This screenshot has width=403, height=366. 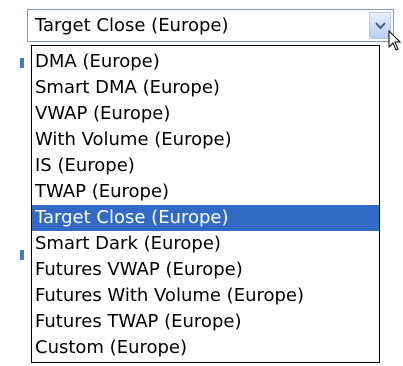 What do you see at coordinates (205, 192) in the screenshot?
I see `dropdown-option: TWAP (Europe)` at bounding box center [205, 192].